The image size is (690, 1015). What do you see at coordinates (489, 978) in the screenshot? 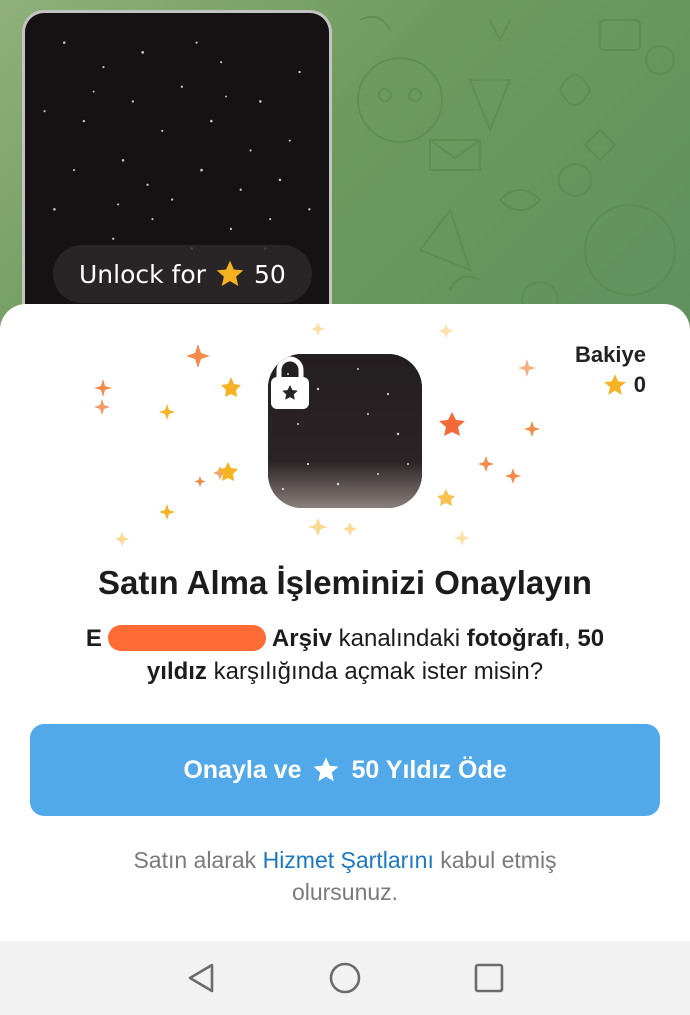
I see `recents-square-icon` at bounding box center [489, 978].